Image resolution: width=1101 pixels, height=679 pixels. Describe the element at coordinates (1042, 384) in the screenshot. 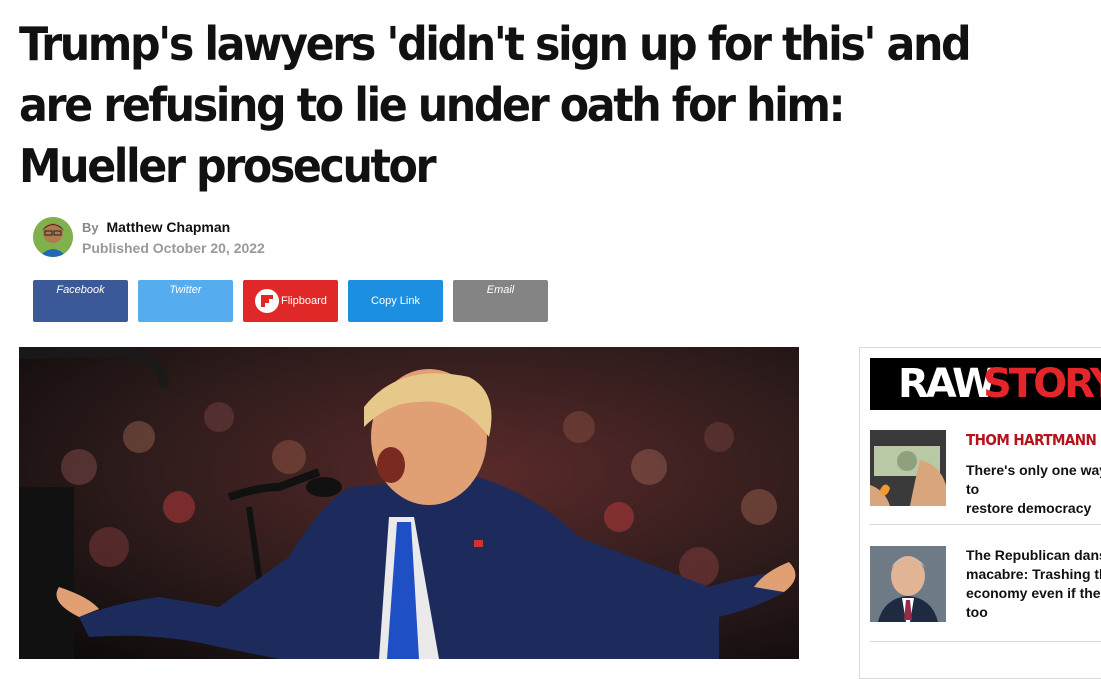

I see `logo-story-text: STORY` at that location.